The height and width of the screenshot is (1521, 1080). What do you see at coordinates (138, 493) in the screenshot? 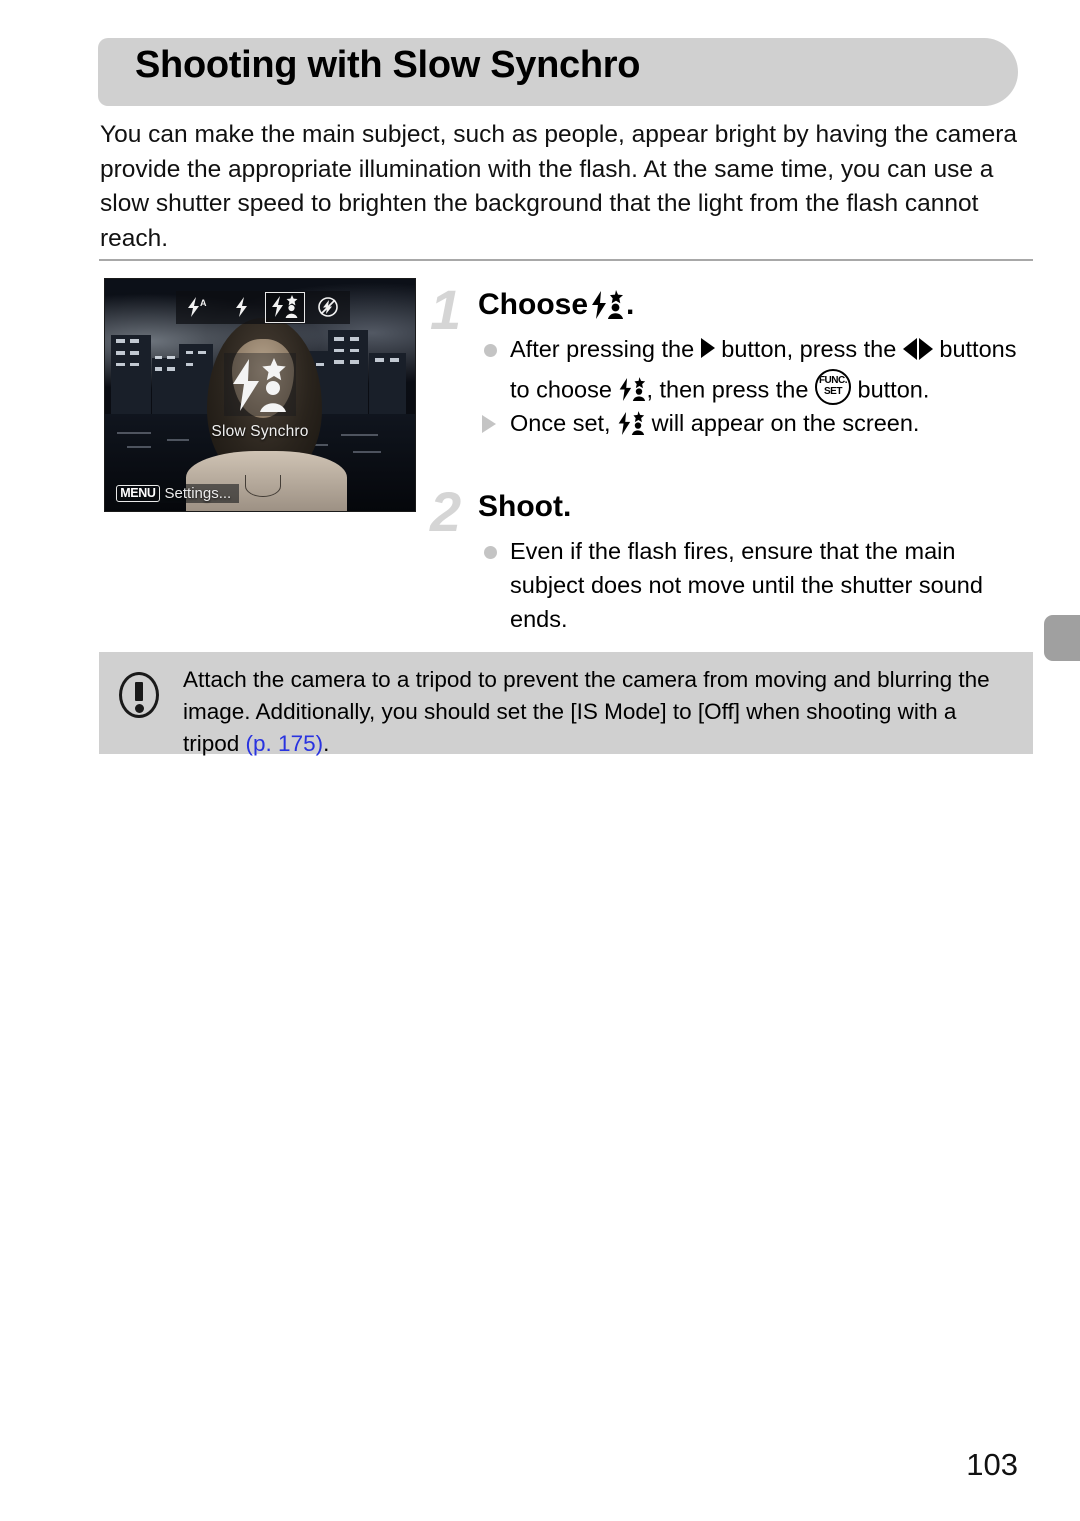
I see `menu-button-chip: MENU` at bounding box center [138, 493].